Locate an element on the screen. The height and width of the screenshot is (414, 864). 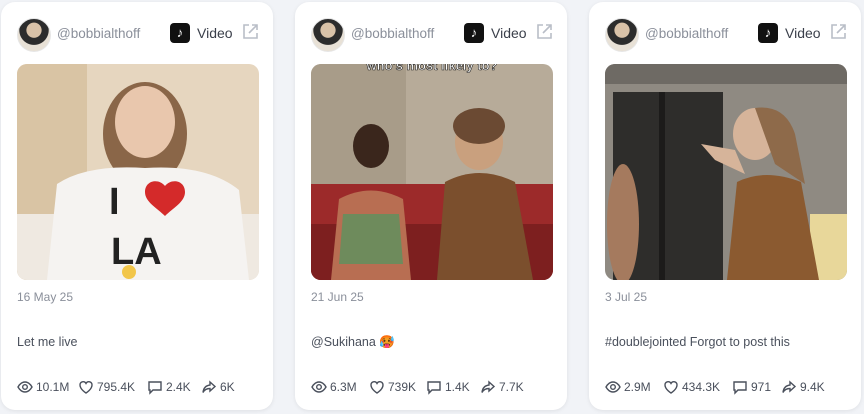
shares-count: 9.4K is located at coordinates (812, 387).